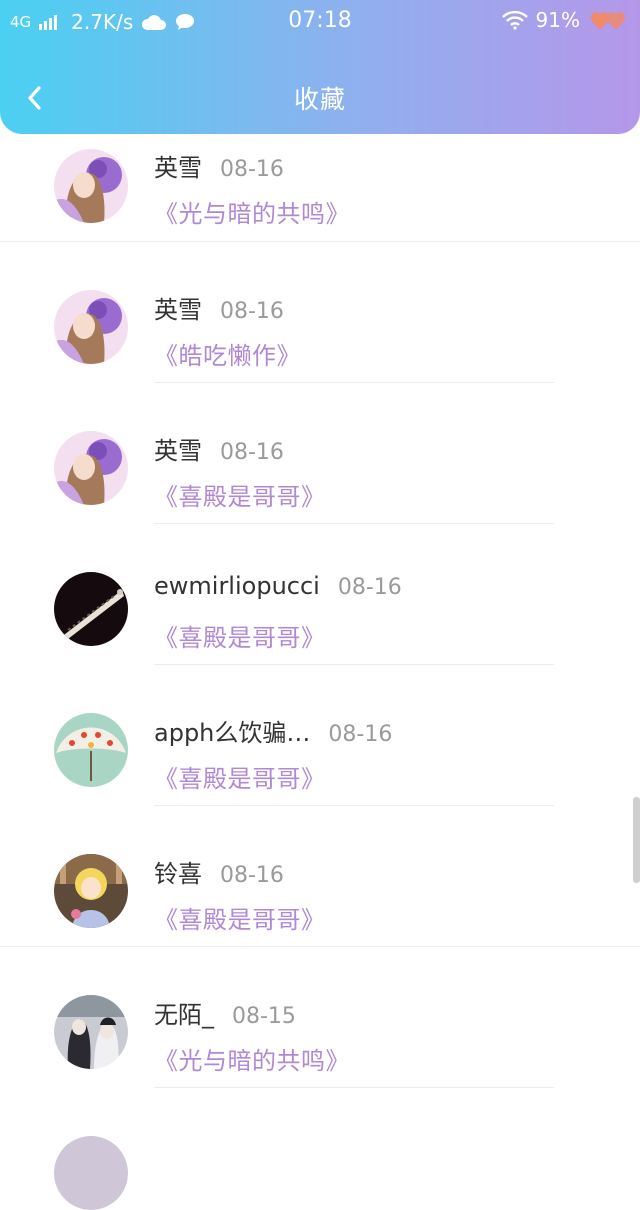 The height and width of the screenshot is (1210, 640). What do you see at coordinates (237, 586) in the screenshot?
I see `user-name-text: ewmirliopucci` at bounding box center [237, 586].